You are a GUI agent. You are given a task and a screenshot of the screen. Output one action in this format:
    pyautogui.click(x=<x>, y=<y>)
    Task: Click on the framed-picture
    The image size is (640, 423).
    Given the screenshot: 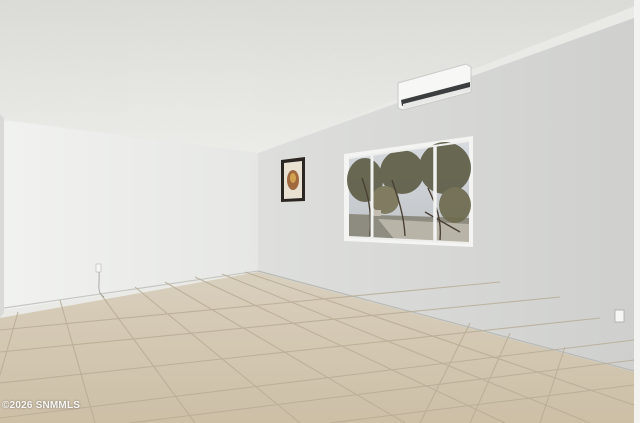 What is the action you would take?
    pyautogui.click(x=293, y=179)
    